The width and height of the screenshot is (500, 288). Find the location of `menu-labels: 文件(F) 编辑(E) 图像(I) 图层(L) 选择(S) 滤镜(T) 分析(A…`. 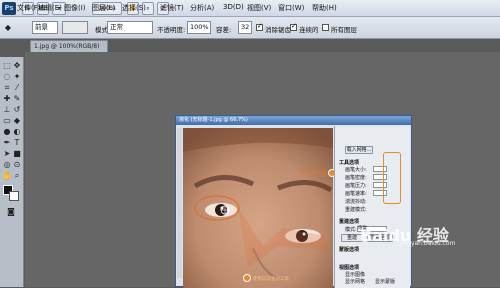

menu-labels: 文件(F) 编辑(E) 图像(I) 图层(L) 选择(S) 滤镜(T) 分析(A… is located at coordinates (250, 8).